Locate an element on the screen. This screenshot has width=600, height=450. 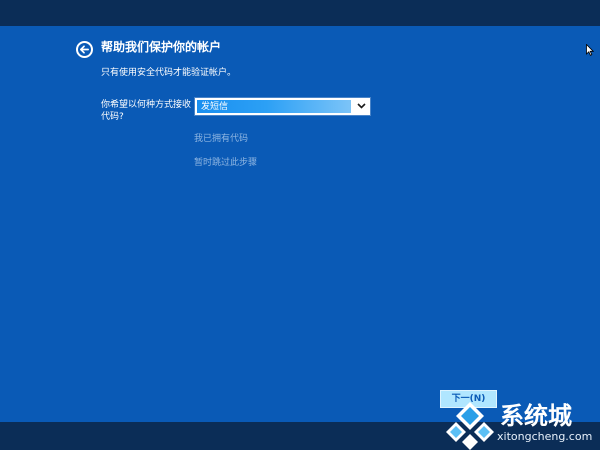
watermark-url: xitongcheng.com is located at coordinates (545, 436).